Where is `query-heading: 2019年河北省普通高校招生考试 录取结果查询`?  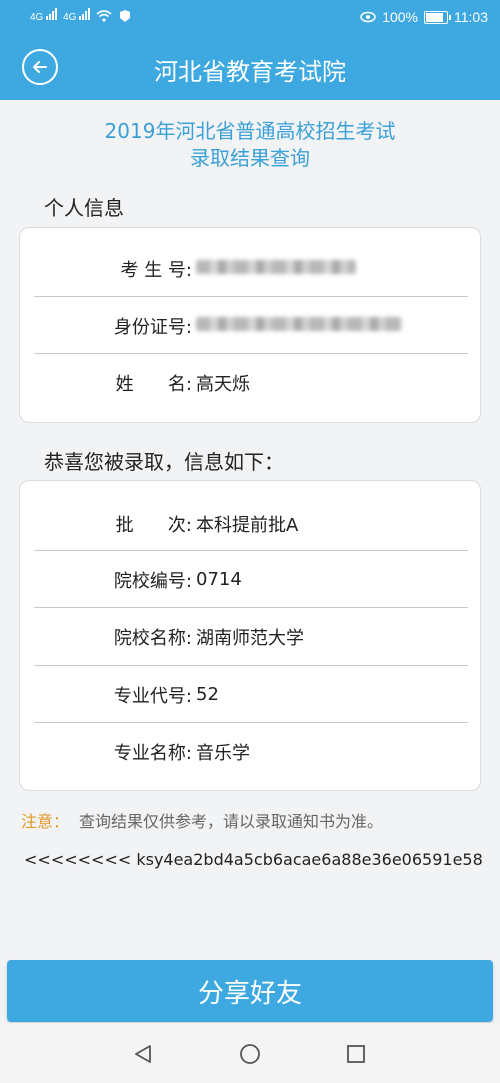 query-heading: 2019年河北省普通高校招生考试 录取结果查询 is located at coordinates (250, 145).